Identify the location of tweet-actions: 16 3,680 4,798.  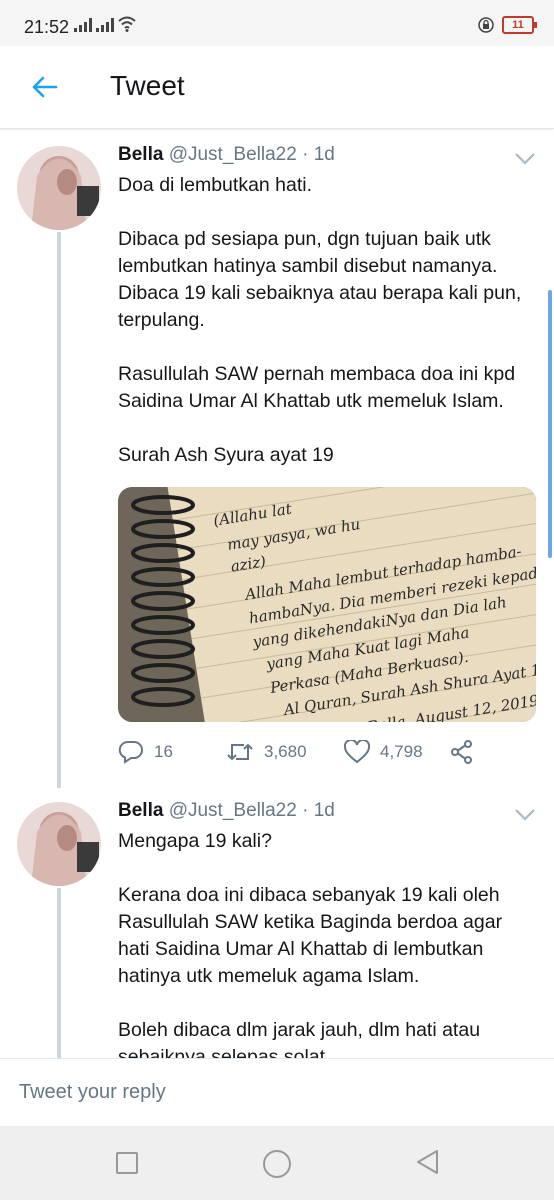
(296, 752).